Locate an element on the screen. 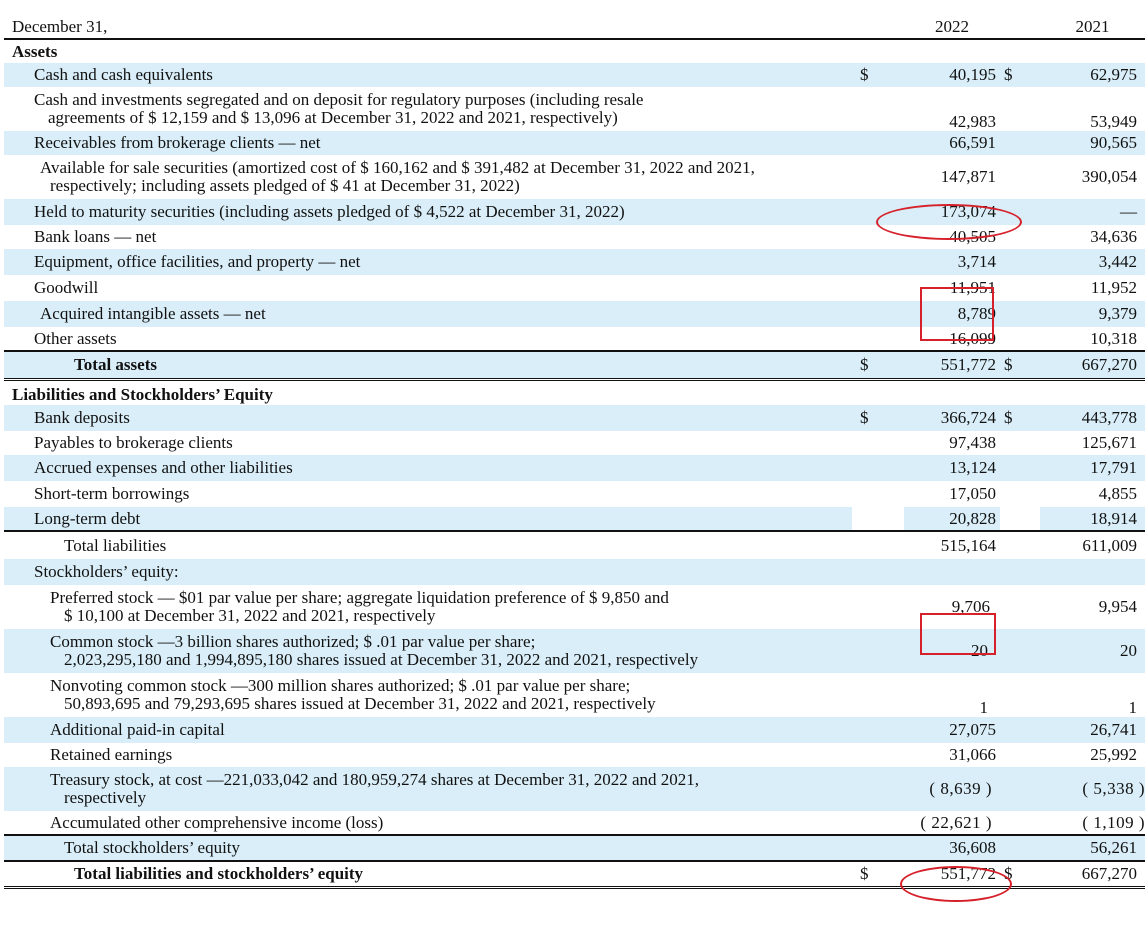  row-label: Retained earnings is located at coordinates (111, 755).